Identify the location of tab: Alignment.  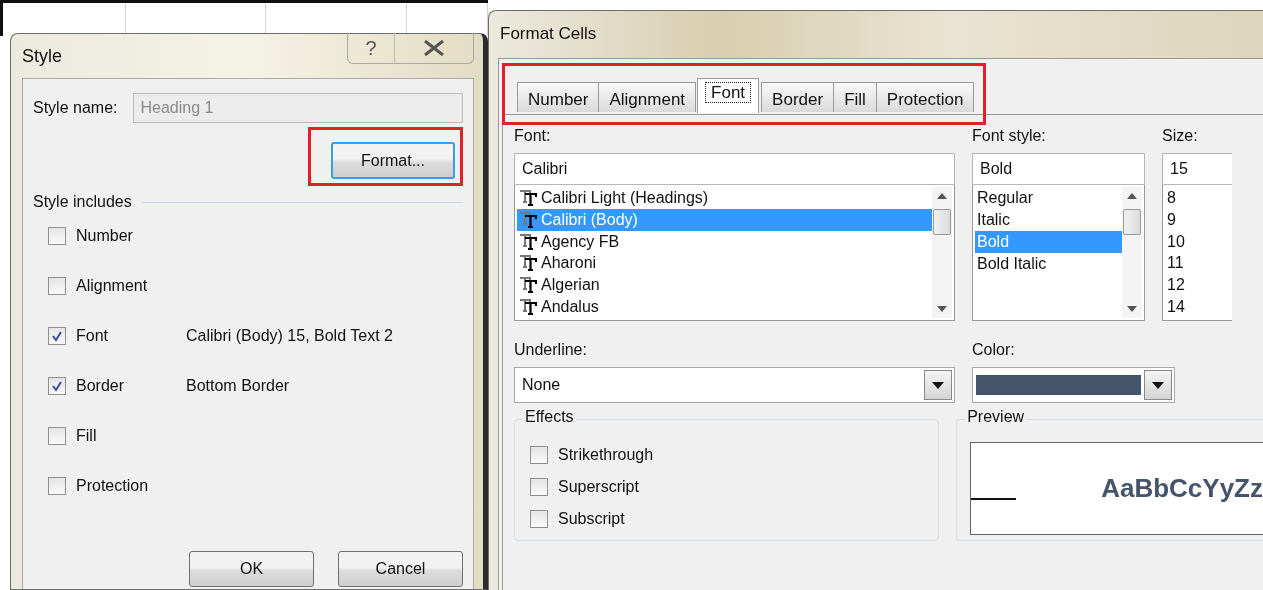
(647, 97).